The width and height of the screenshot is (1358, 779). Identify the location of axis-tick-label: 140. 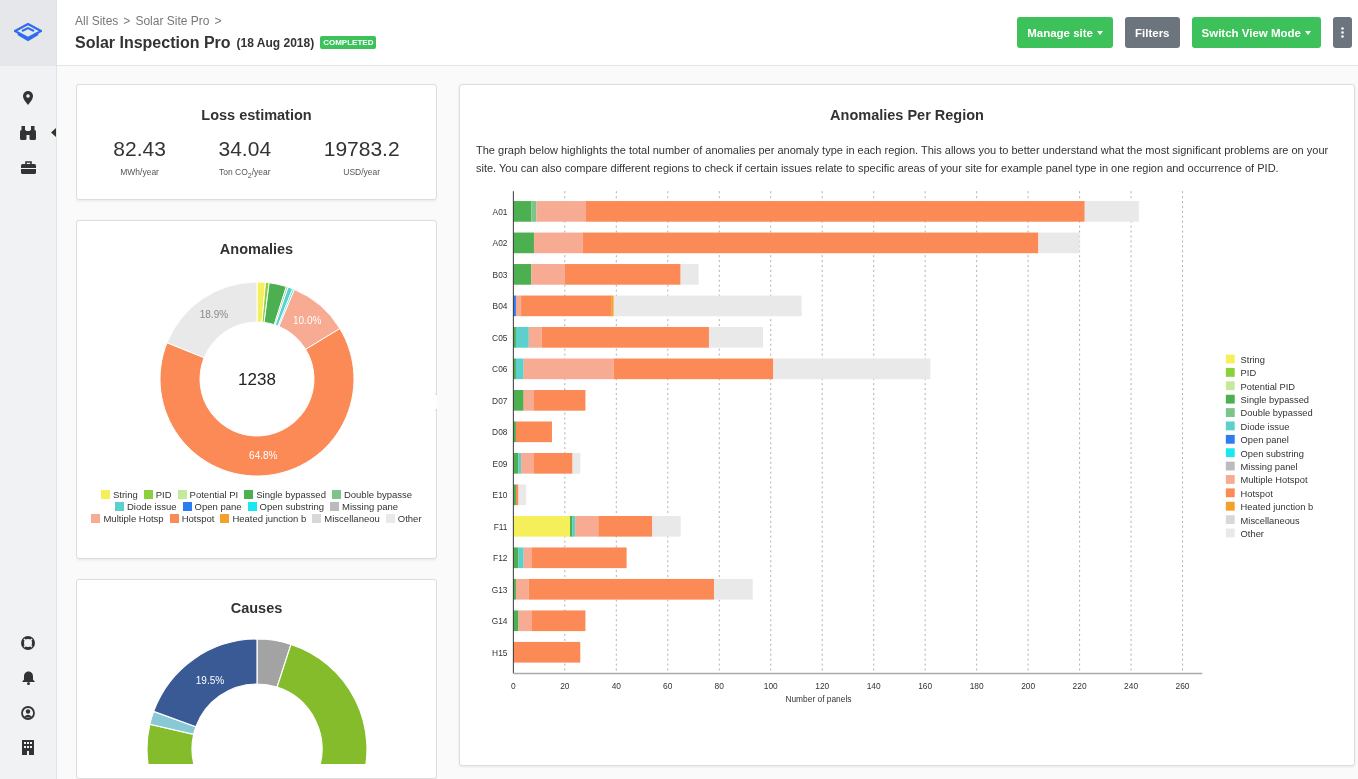
(873, 686).